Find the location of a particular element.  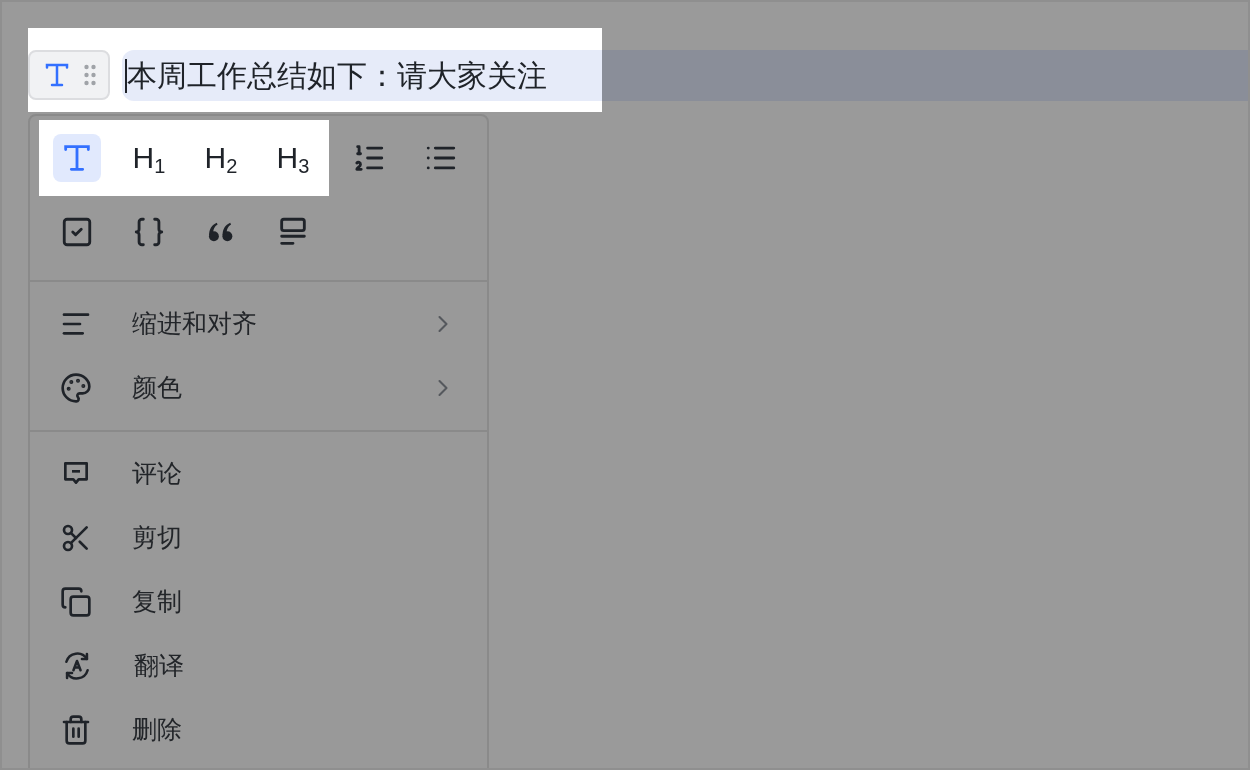

heading-button: H$_{1}$ is located at coordinates (149, 158).